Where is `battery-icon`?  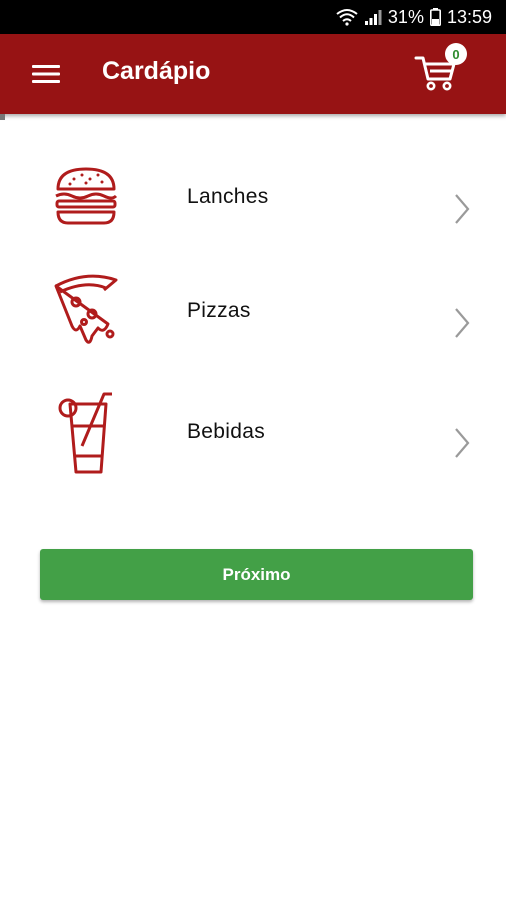 battery-icon is located at coordinates (435, 17).